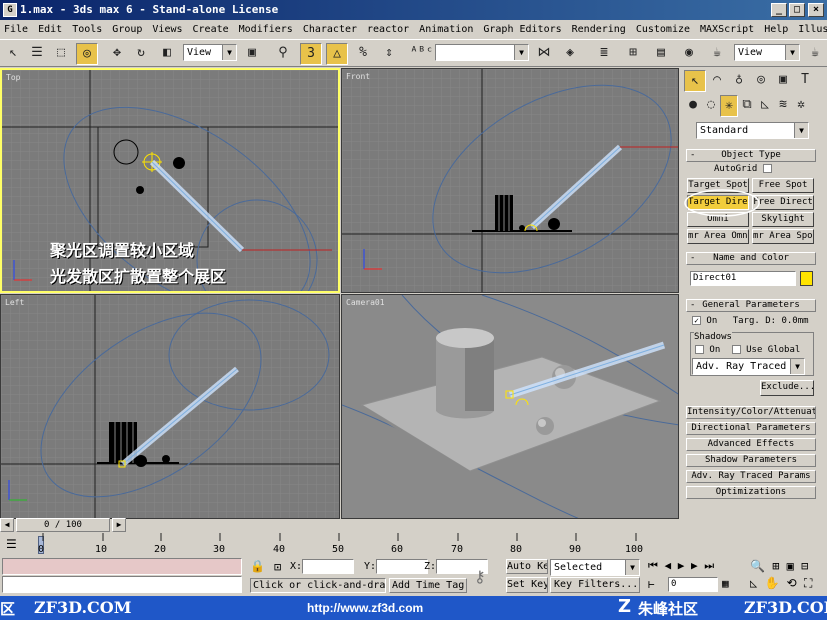  What do you see at coordinates (363, 54) in the screenshot?
I see `percent-snap-icon: %` at bounding box center [363, 54].